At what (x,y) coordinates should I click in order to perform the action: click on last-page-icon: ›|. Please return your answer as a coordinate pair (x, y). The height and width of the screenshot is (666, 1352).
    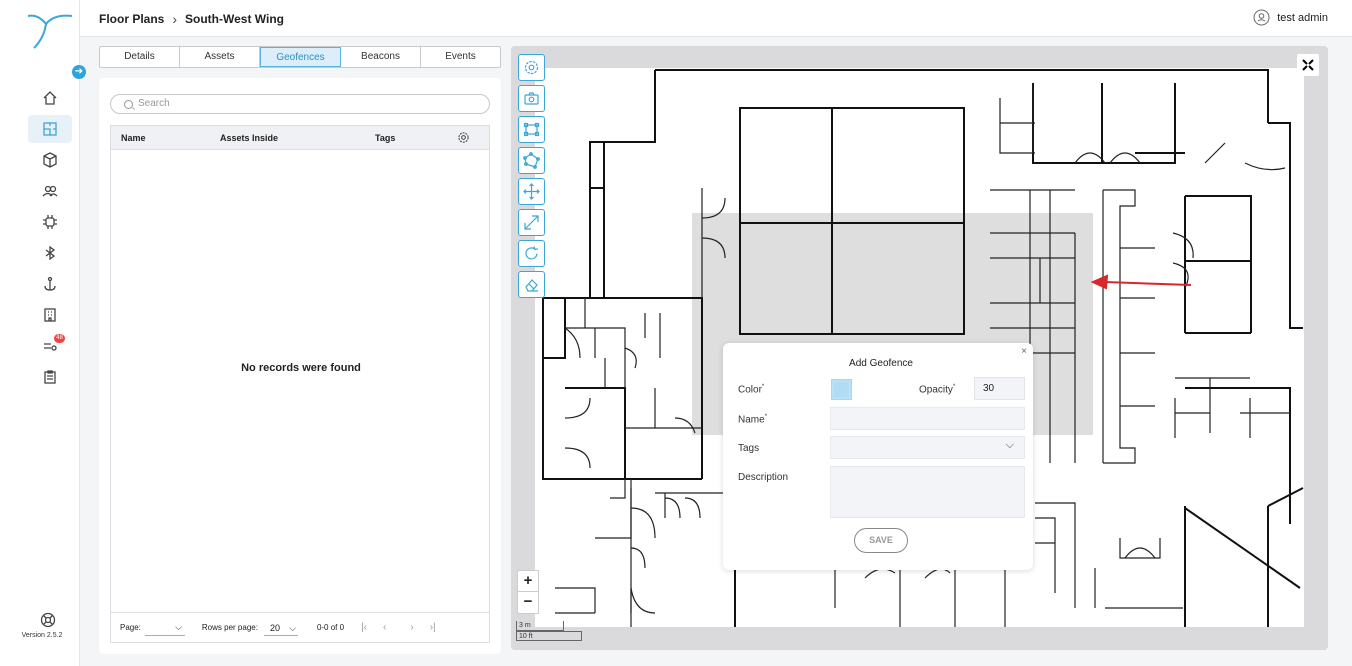
    Looking at the image, I should click on (433, 627).